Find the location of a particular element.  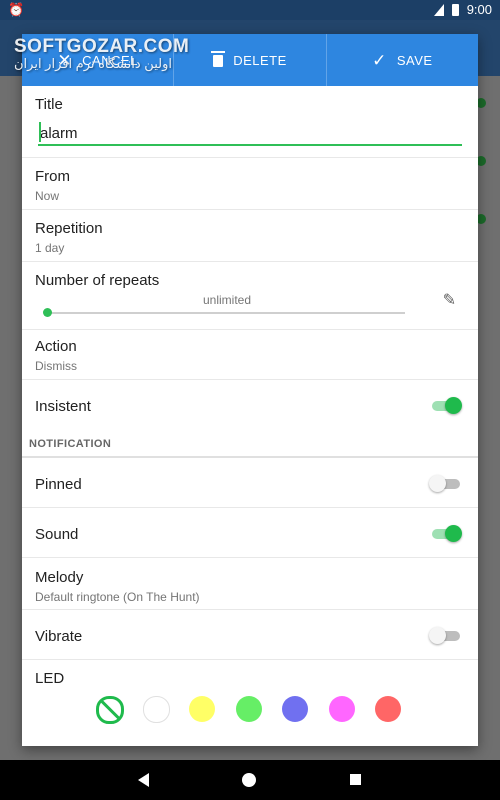

notification-section: NOTIFICATION is located at coordinates (250, 444).